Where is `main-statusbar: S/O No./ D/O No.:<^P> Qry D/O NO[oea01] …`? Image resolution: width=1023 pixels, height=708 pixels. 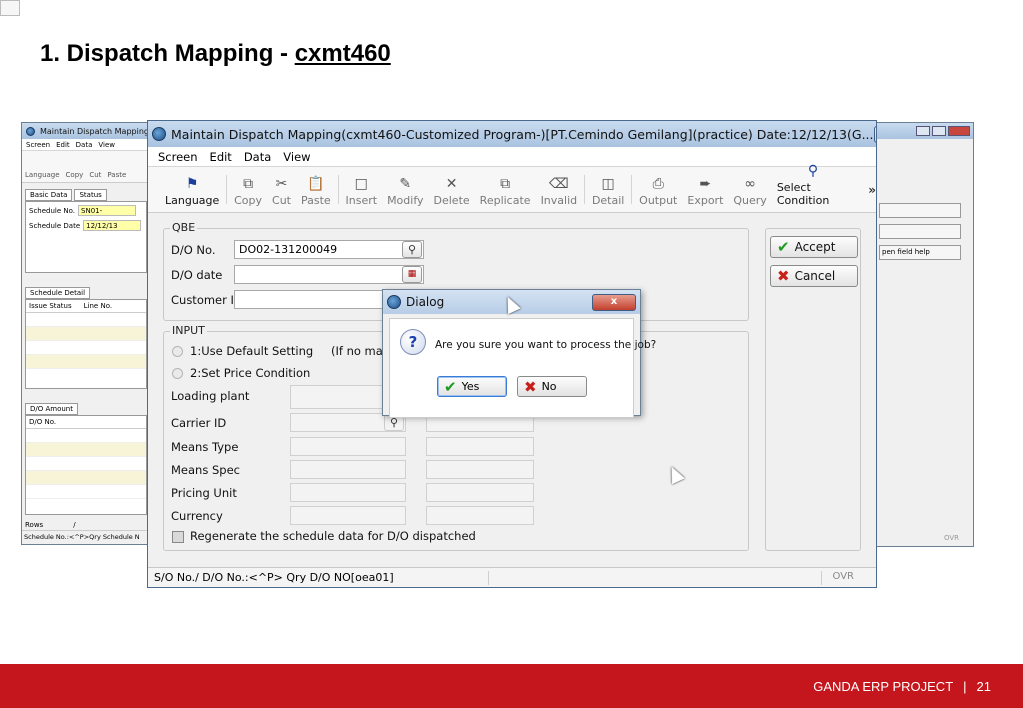 main-statusbar: S/O No./ D/O No.:<^P> Qry D/O NO[oea01] … is located at coordinates (512, 577).